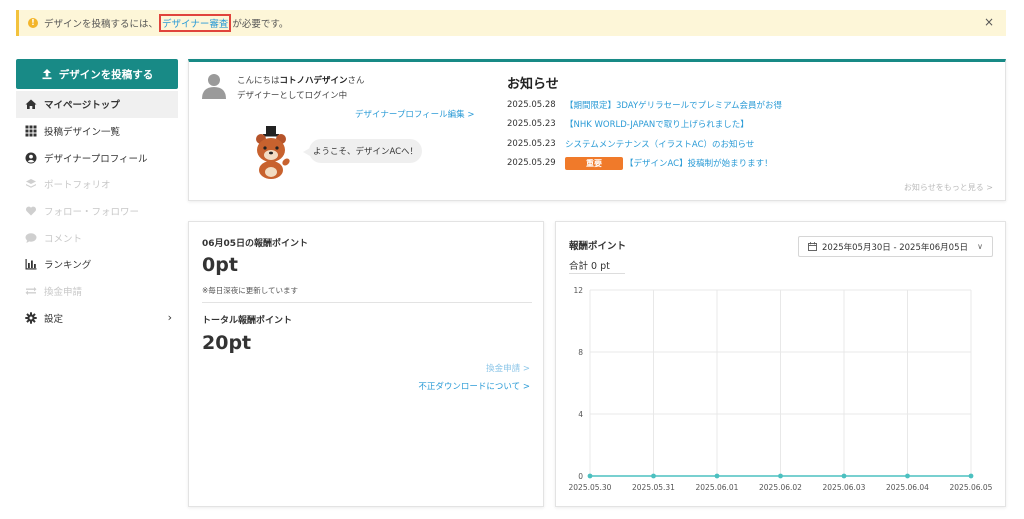  I want to click on news-date: 2025.05.28, so click(531, 104).